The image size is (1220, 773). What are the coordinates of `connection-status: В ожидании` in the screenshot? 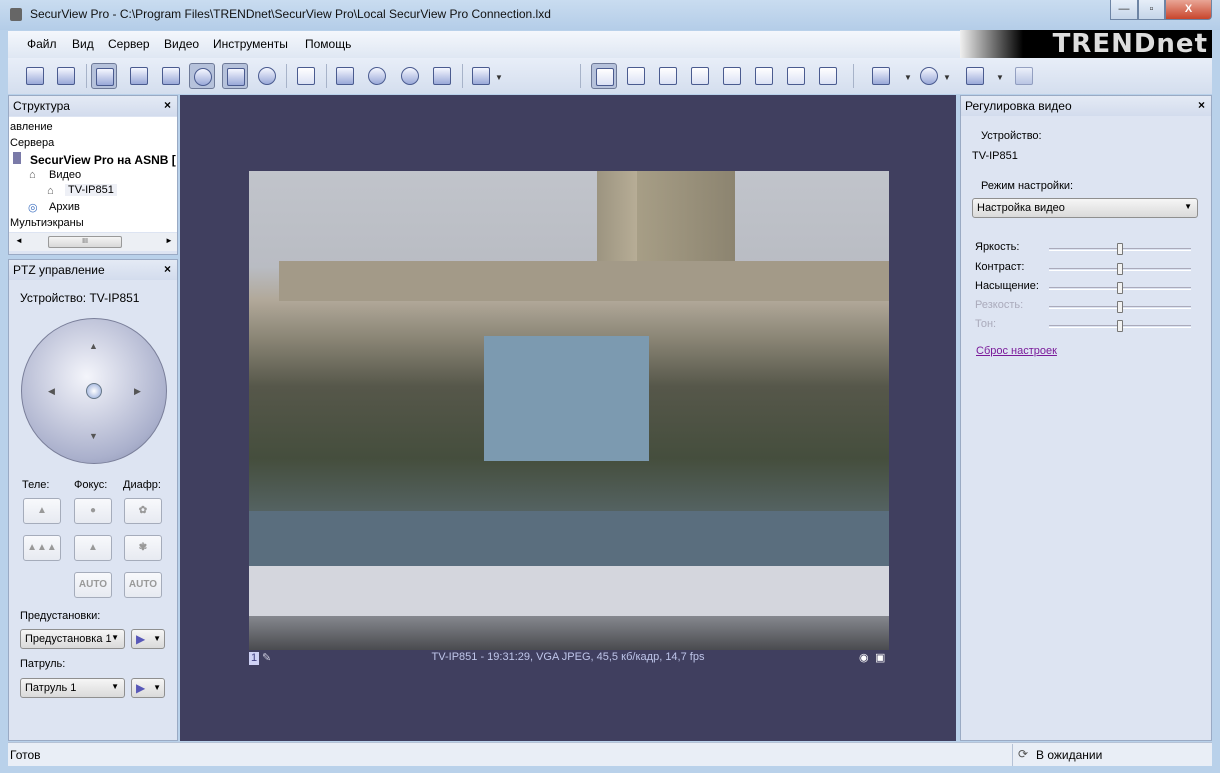 It's located at (1069, 755).